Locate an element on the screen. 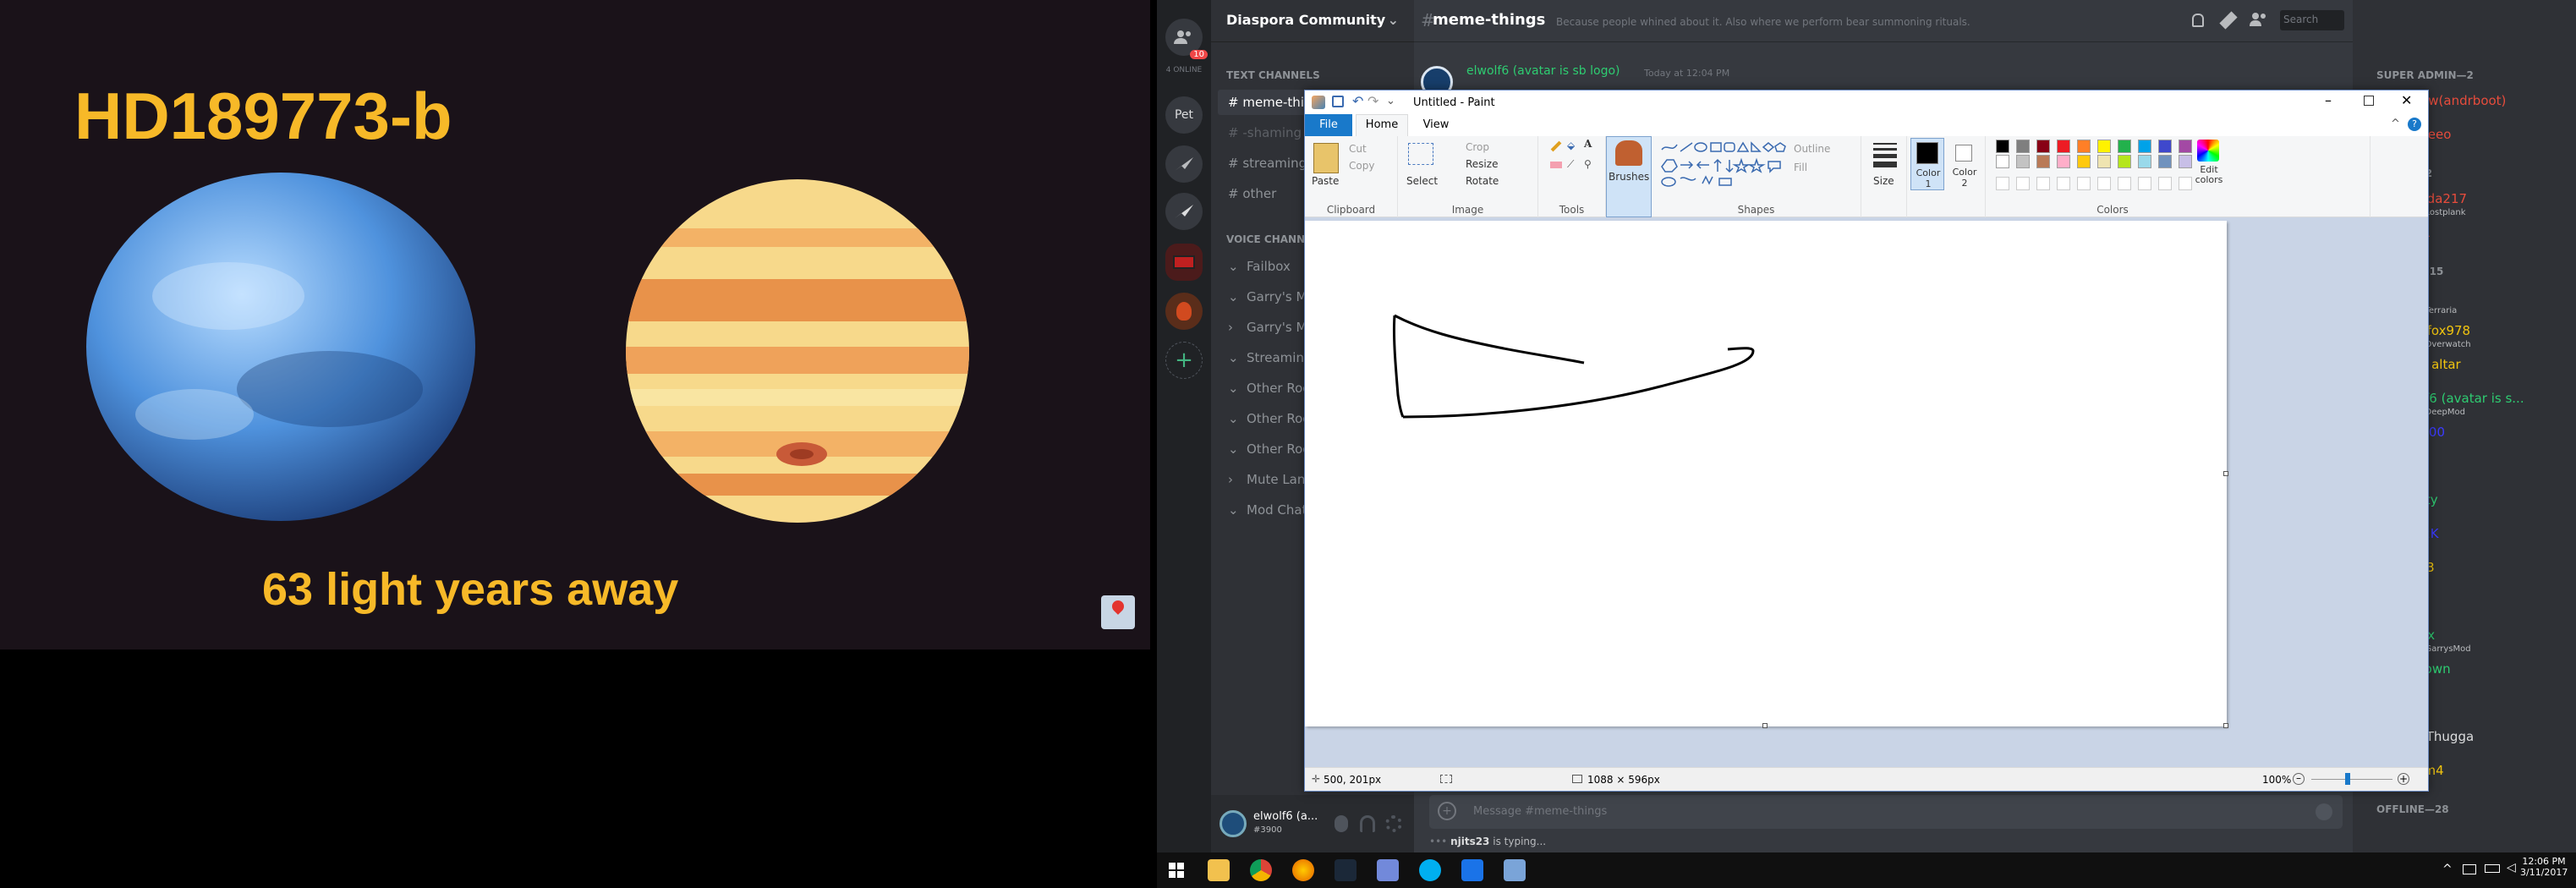 The width and height of the screenshot is (2576, 888). start-windows-icon is located at coordinates (1176, 871).